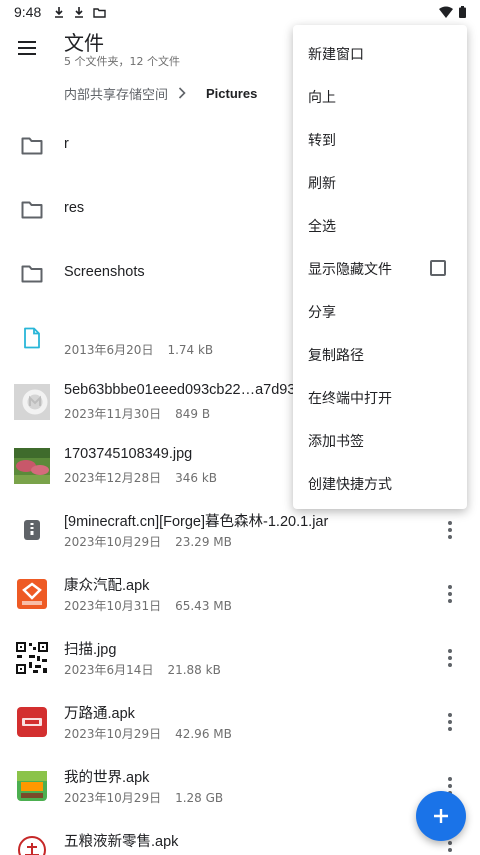  Describe the element at coordinates (122, 61) in the screenshot. I see `folder-summary: 5 个文件夹，12 个文件` at that location.